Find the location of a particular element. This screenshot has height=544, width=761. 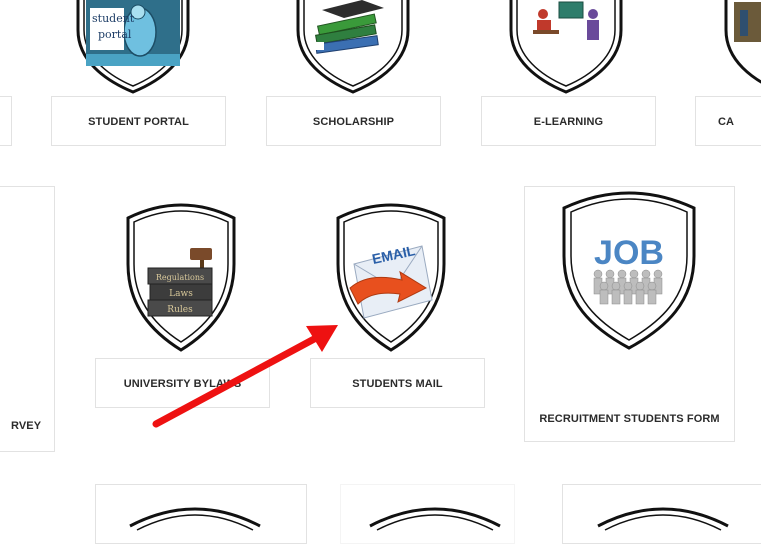

job-icon-text: JOB is located at coordinates (629, 253).